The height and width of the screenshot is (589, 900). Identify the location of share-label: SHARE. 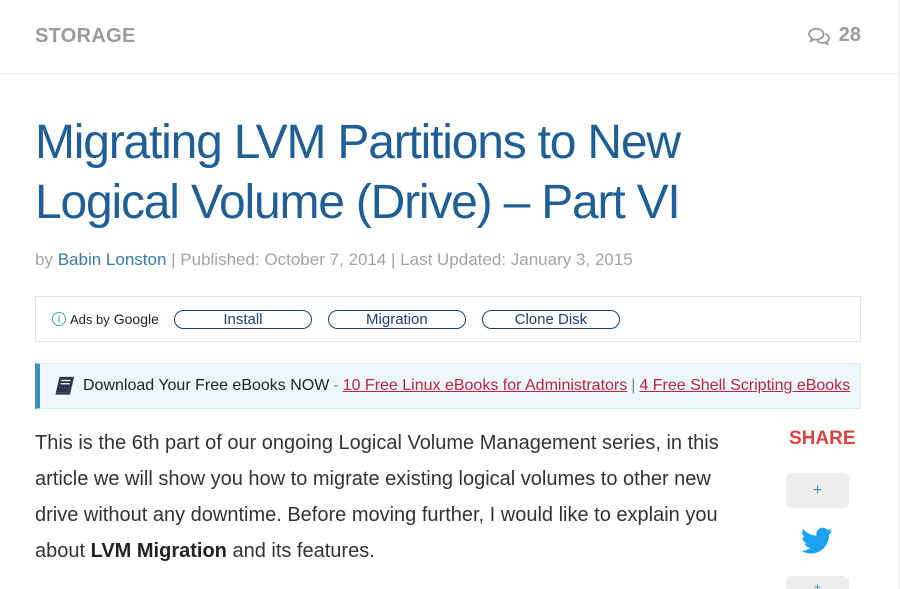
(822, 438).